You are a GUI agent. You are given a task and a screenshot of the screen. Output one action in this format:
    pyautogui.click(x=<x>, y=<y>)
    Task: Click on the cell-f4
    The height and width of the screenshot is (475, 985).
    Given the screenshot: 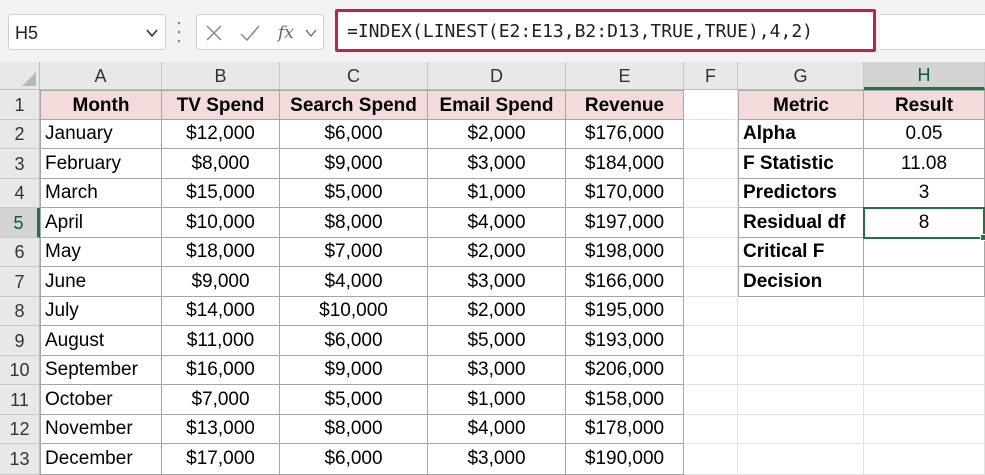 What is the action you would take?
    pyautogui.click(x=711, y=193)
    